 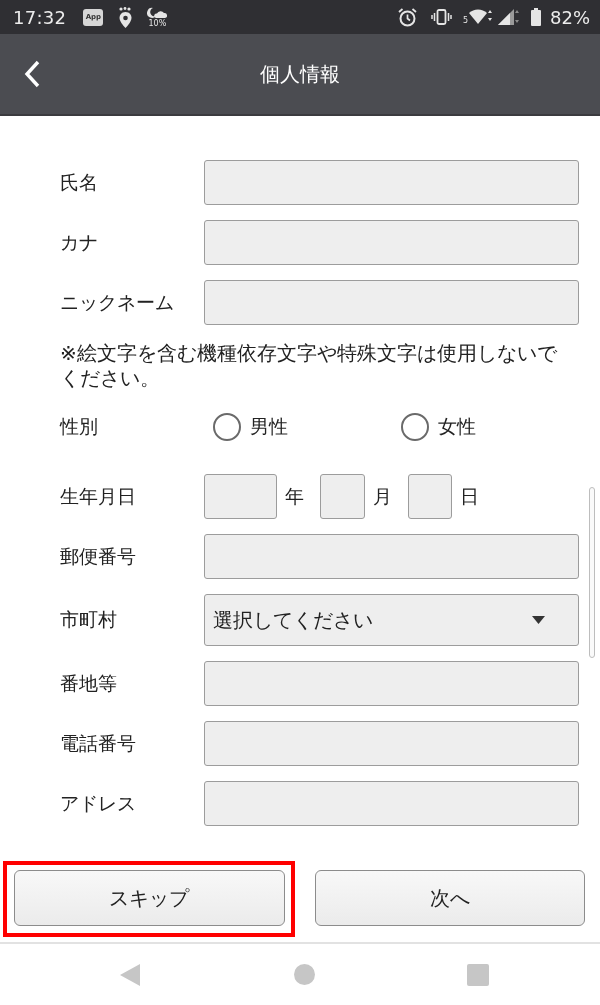 I want to click on field-label: カナ, so click(x=79, y=242).